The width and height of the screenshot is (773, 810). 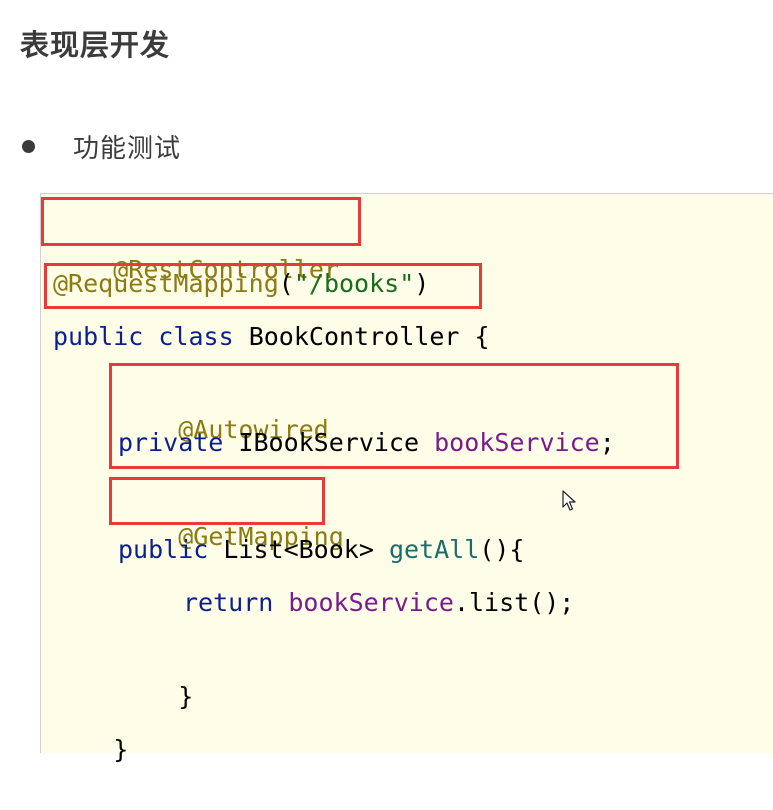 What do you see at coordinates (155, 674) in the screenshot?
I see `code-line-9: }` at bounding box center [155, 674].